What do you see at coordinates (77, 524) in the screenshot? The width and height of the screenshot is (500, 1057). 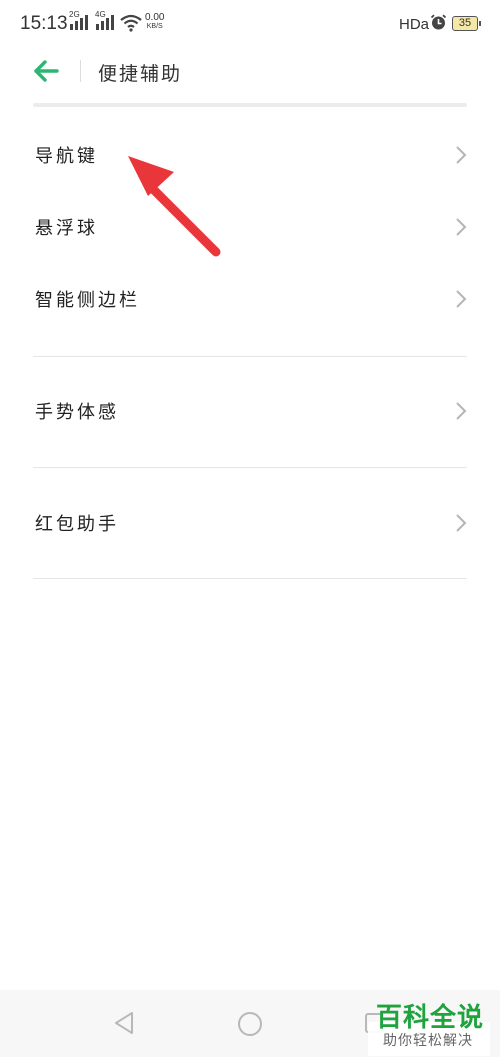 I see `menu-item-label: 红包助手` at bounding box center [77, 524].